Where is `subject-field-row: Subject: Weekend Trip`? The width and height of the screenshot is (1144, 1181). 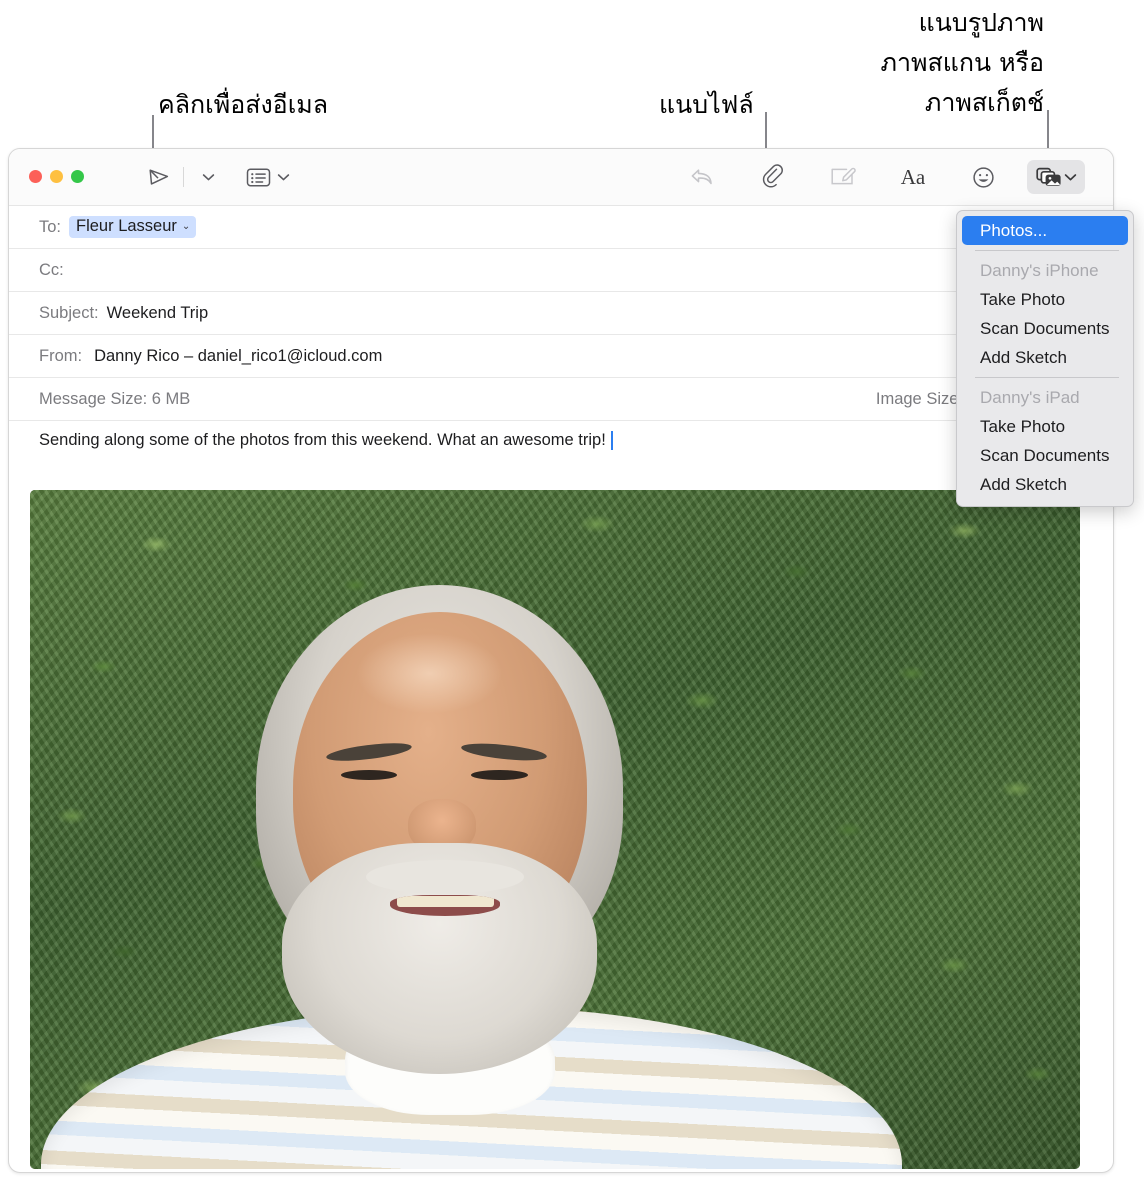 subject-field-row: Subject: Weekend Trip is located at coordinates (561, 313).